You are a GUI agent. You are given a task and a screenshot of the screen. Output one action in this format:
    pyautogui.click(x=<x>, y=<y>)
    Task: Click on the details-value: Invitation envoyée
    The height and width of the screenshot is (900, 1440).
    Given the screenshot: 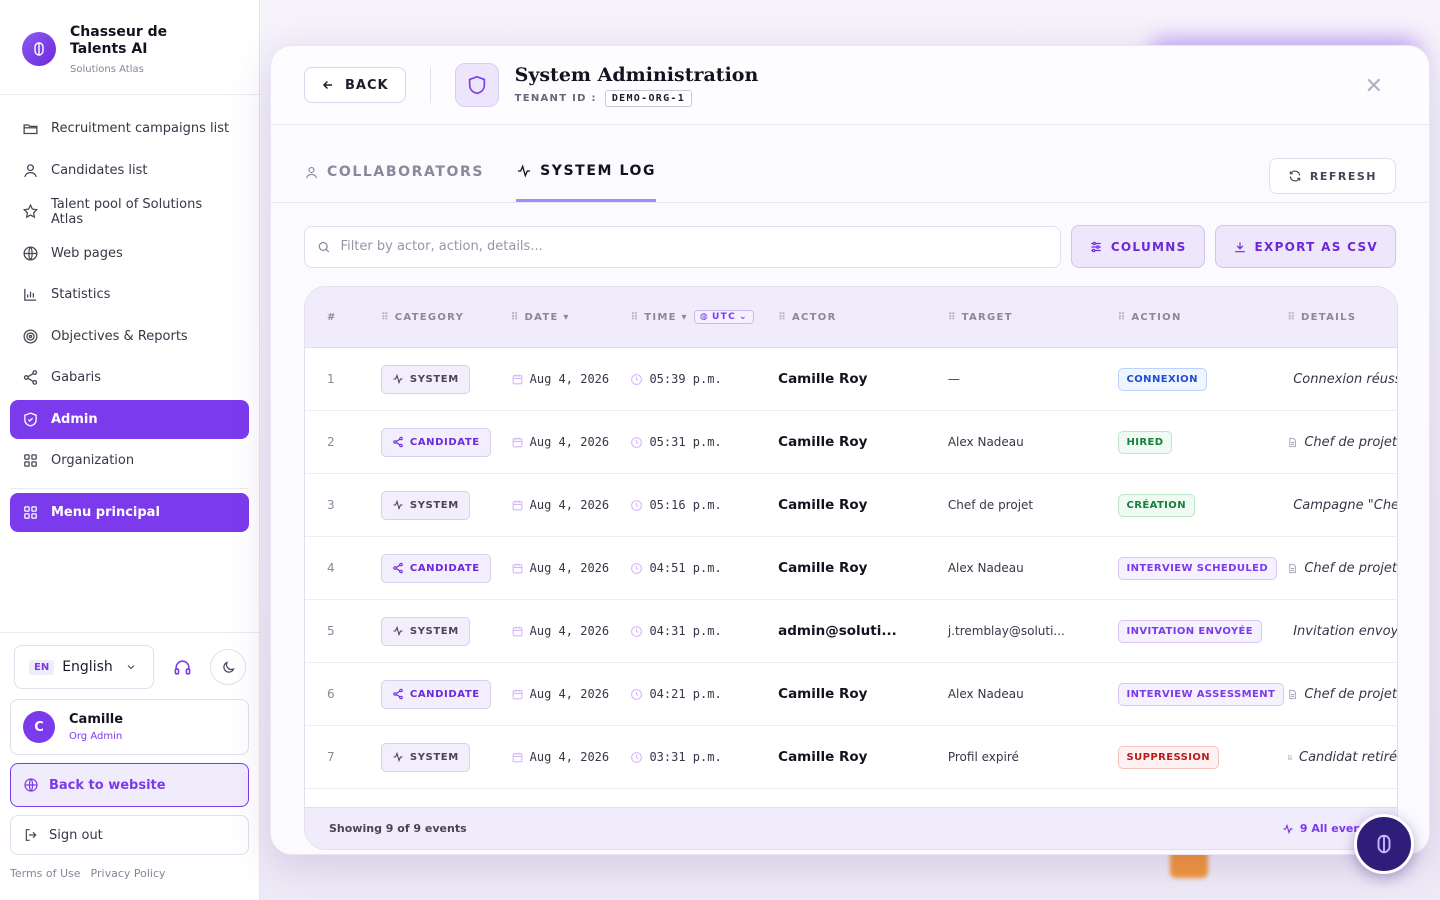 What is the action you would take?
    pyautogui.click(x=1345, y=631)
    